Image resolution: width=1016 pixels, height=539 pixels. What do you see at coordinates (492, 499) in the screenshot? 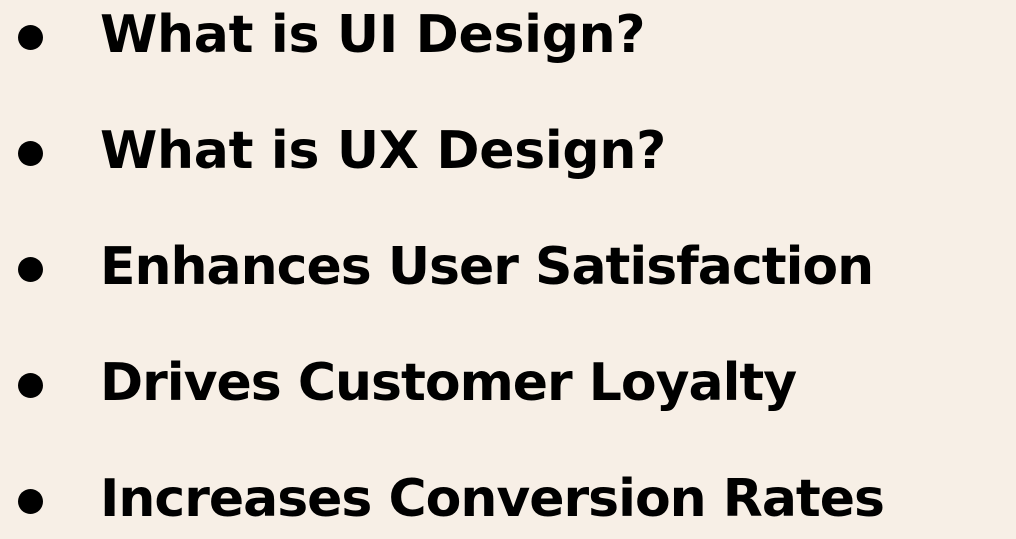
I see `list-item-label: Increases Conversion Rates` at bounding box center [492, 499].